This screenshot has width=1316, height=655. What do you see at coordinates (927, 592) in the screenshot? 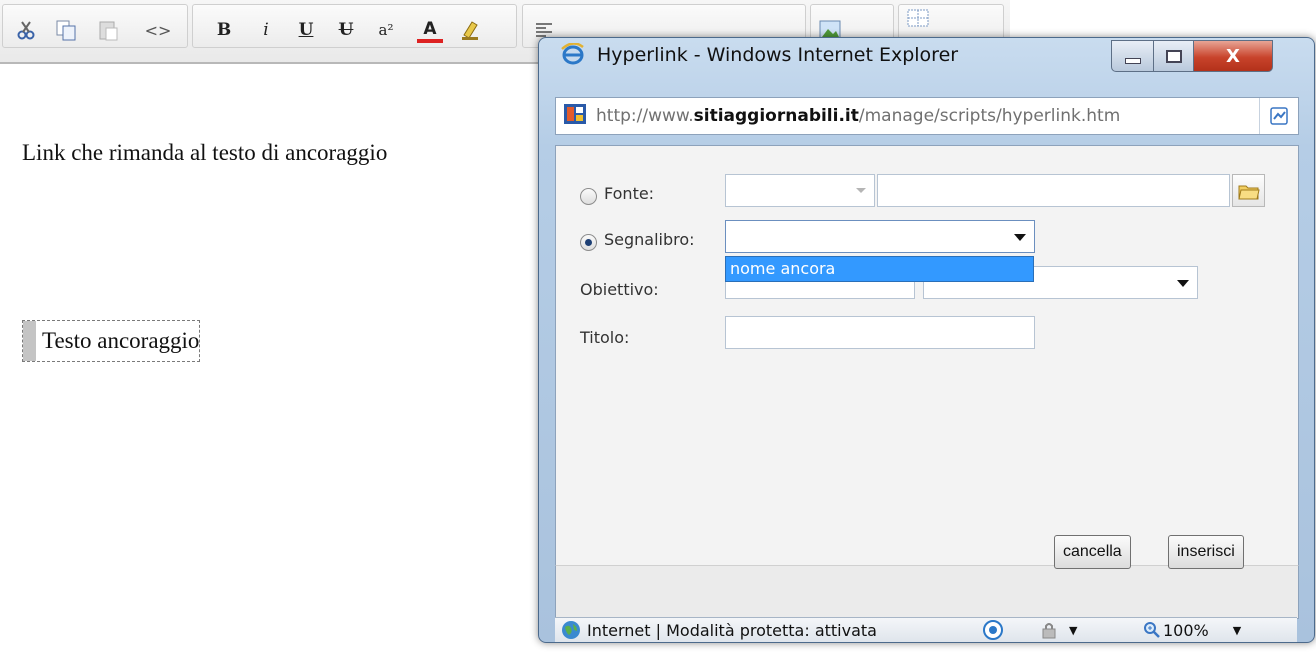
I see `dialog-footer` at bounding box center [927, 592].